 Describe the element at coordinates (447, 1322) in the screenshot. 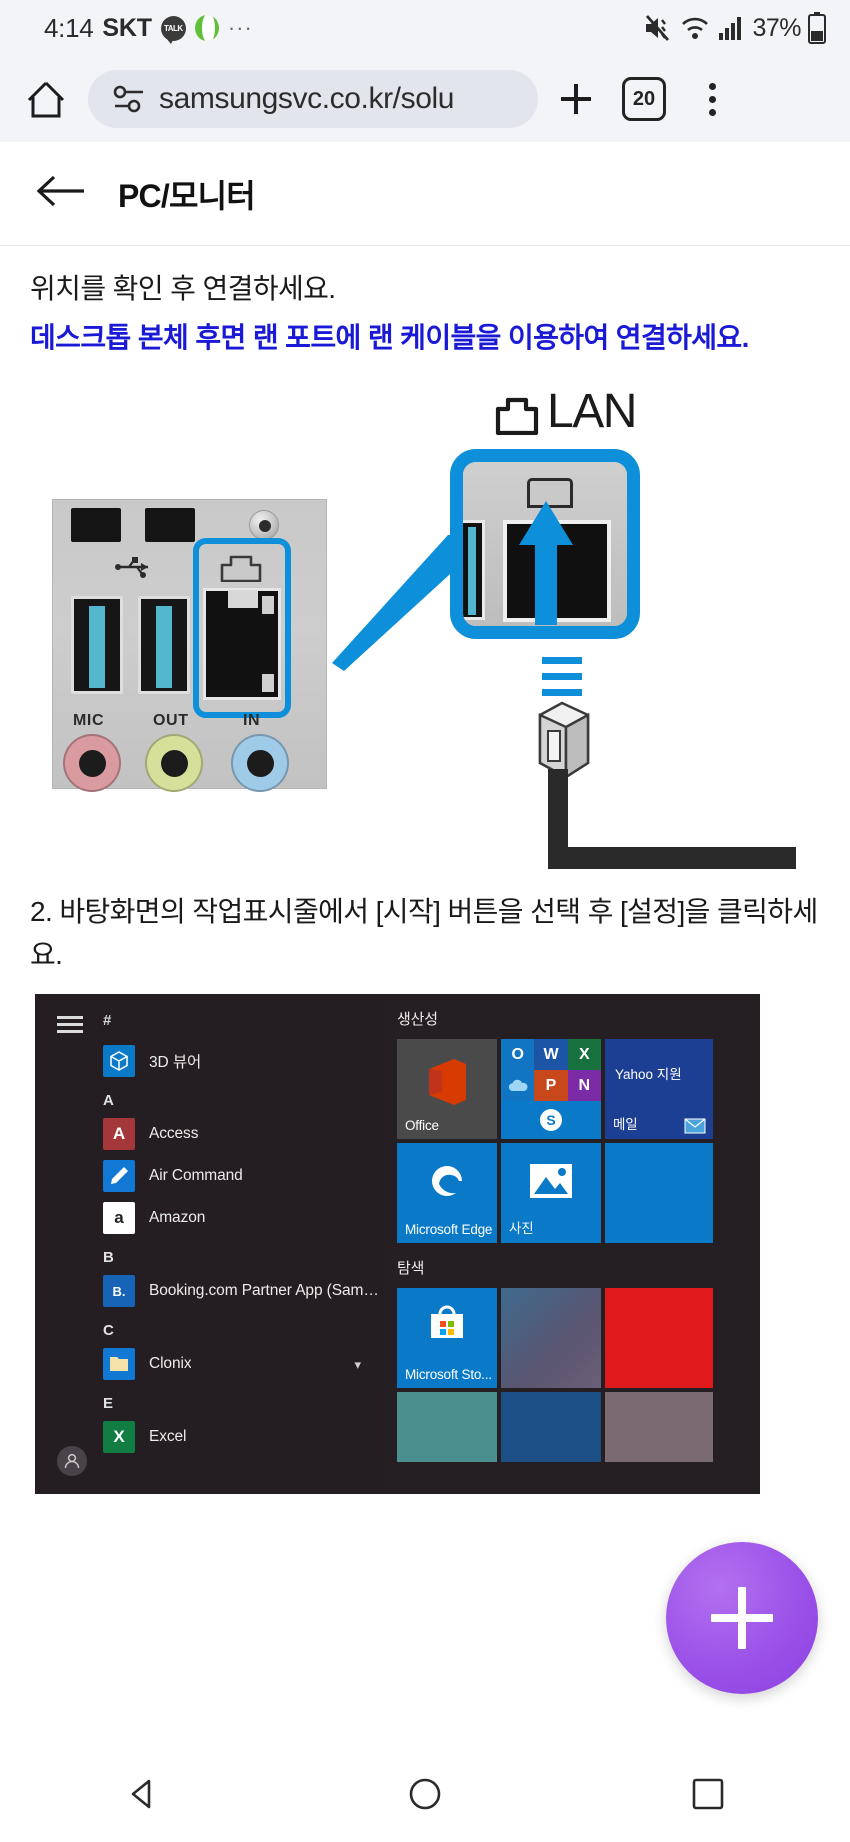

I see `store-icon` at that location.